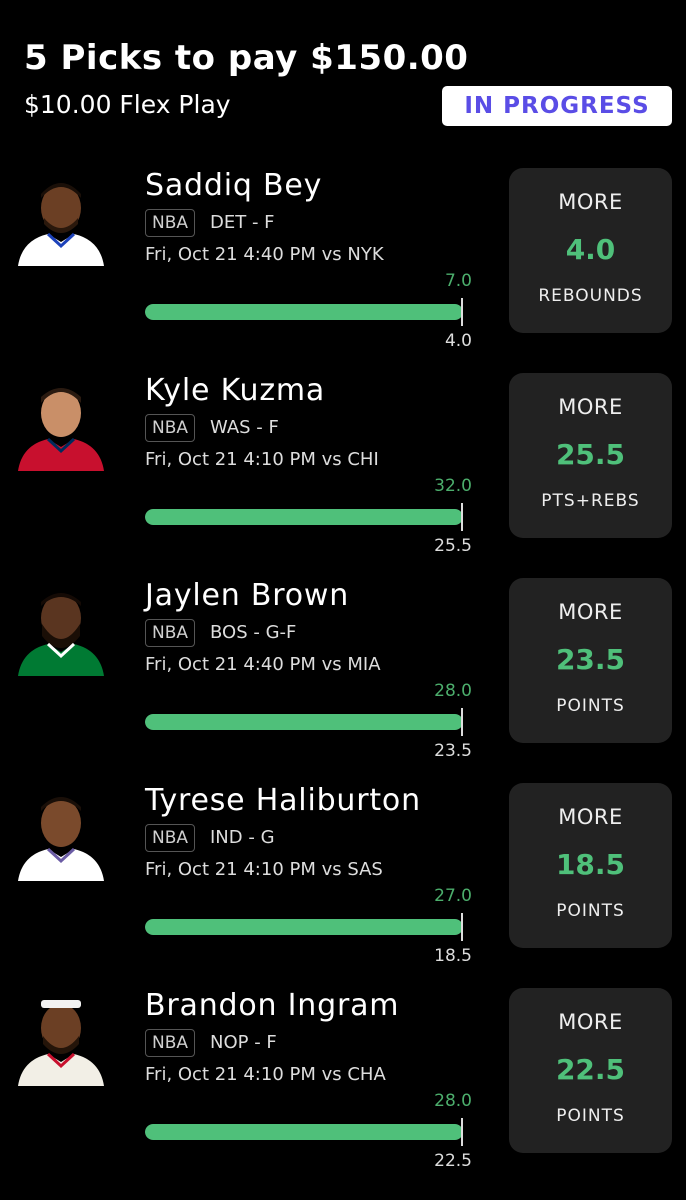 This screenshot has width=686, height=1200. Describe the element at coordinates (453, 751) in the screenshot. I see `line-value: 23.5` at that location.